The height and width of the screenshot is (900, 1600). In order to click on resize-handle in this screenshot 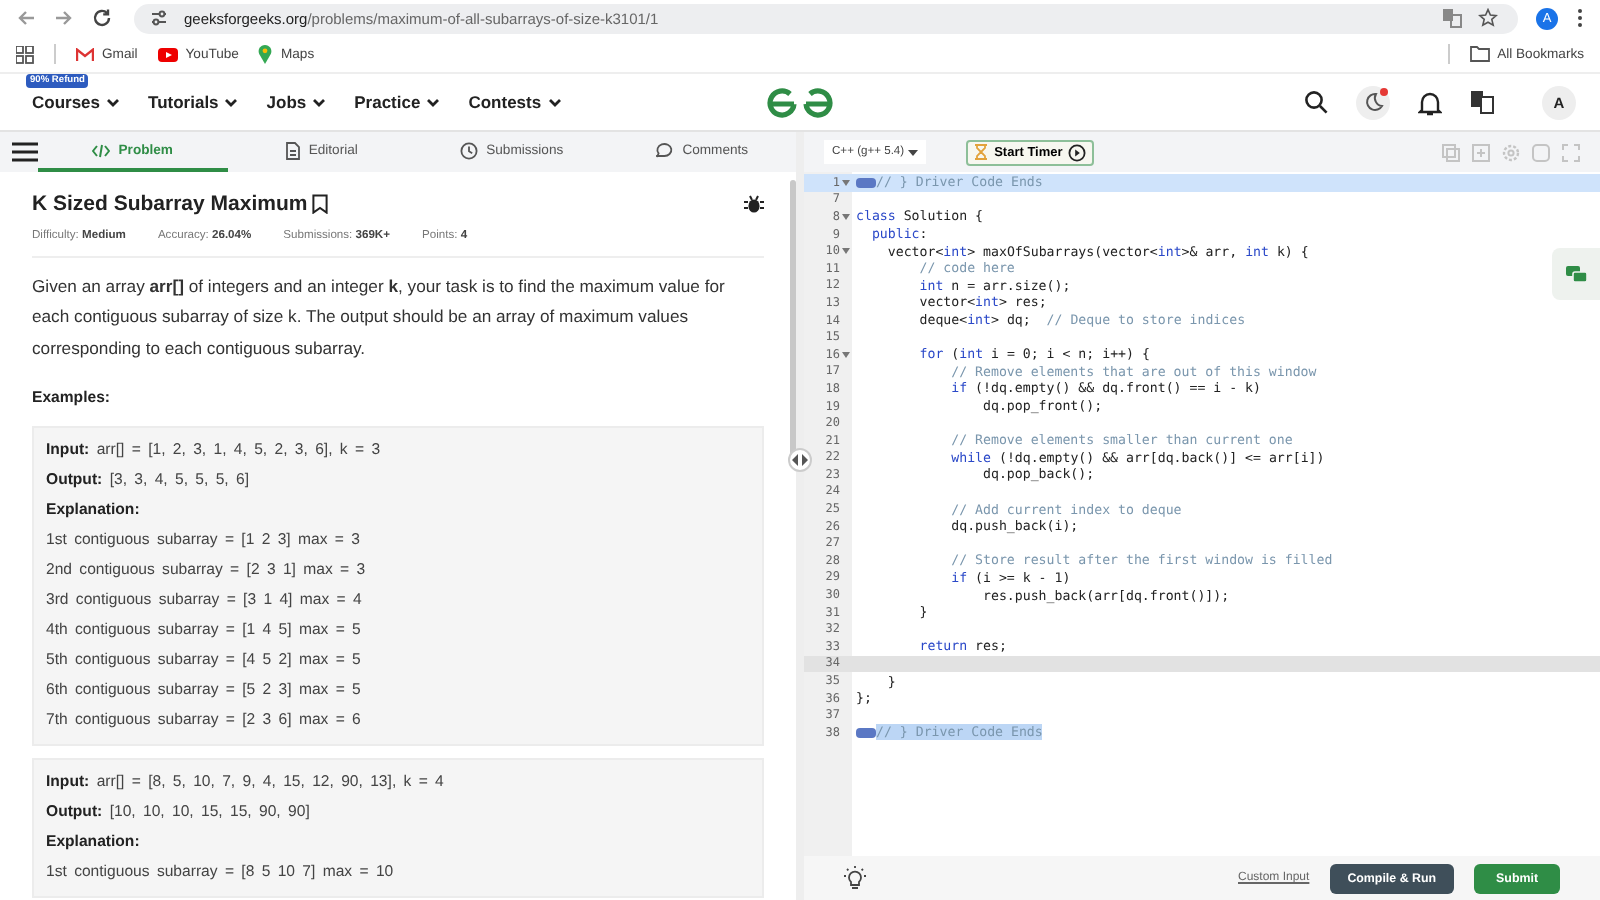, I will do `click(800, 460)`.